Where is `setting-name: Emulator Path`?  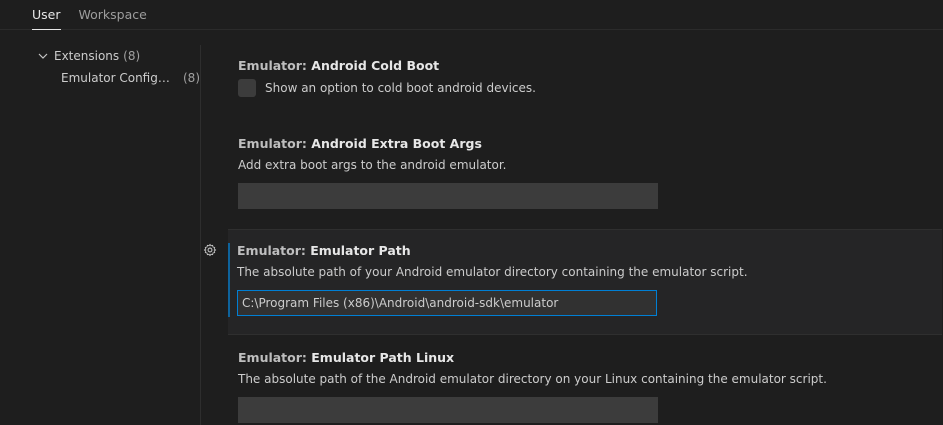
setting-name: Emulator Path is located at coordinates (360, 250).